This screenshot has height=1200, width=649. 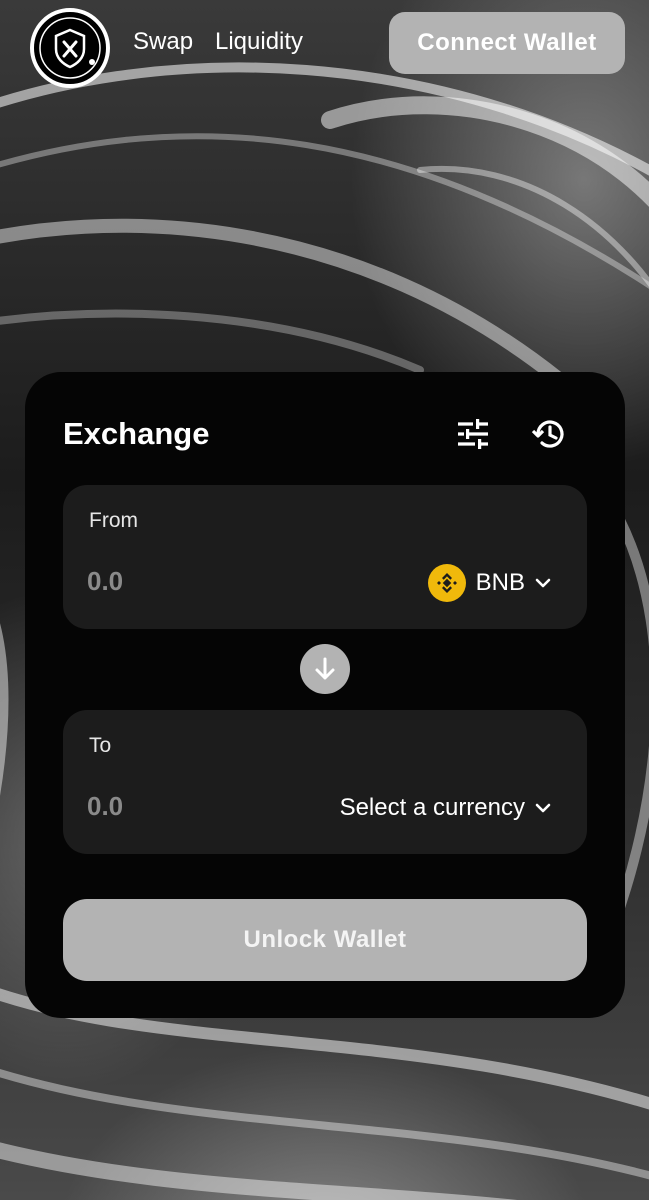 What do you see at coordinates (507, 43) in the screenshot?
I see `connect-wallet-button: Connect Wallet` at bounding box center [507, 43].